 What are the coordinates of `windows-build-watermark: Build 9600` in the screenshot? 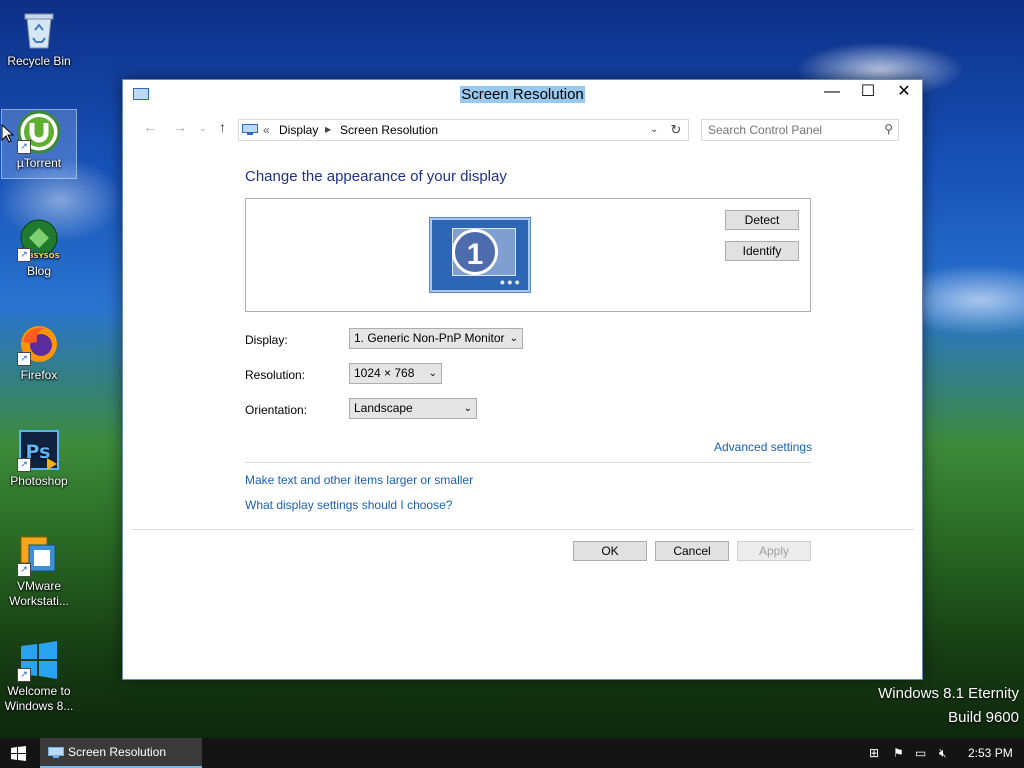 It's located at (983, 717).